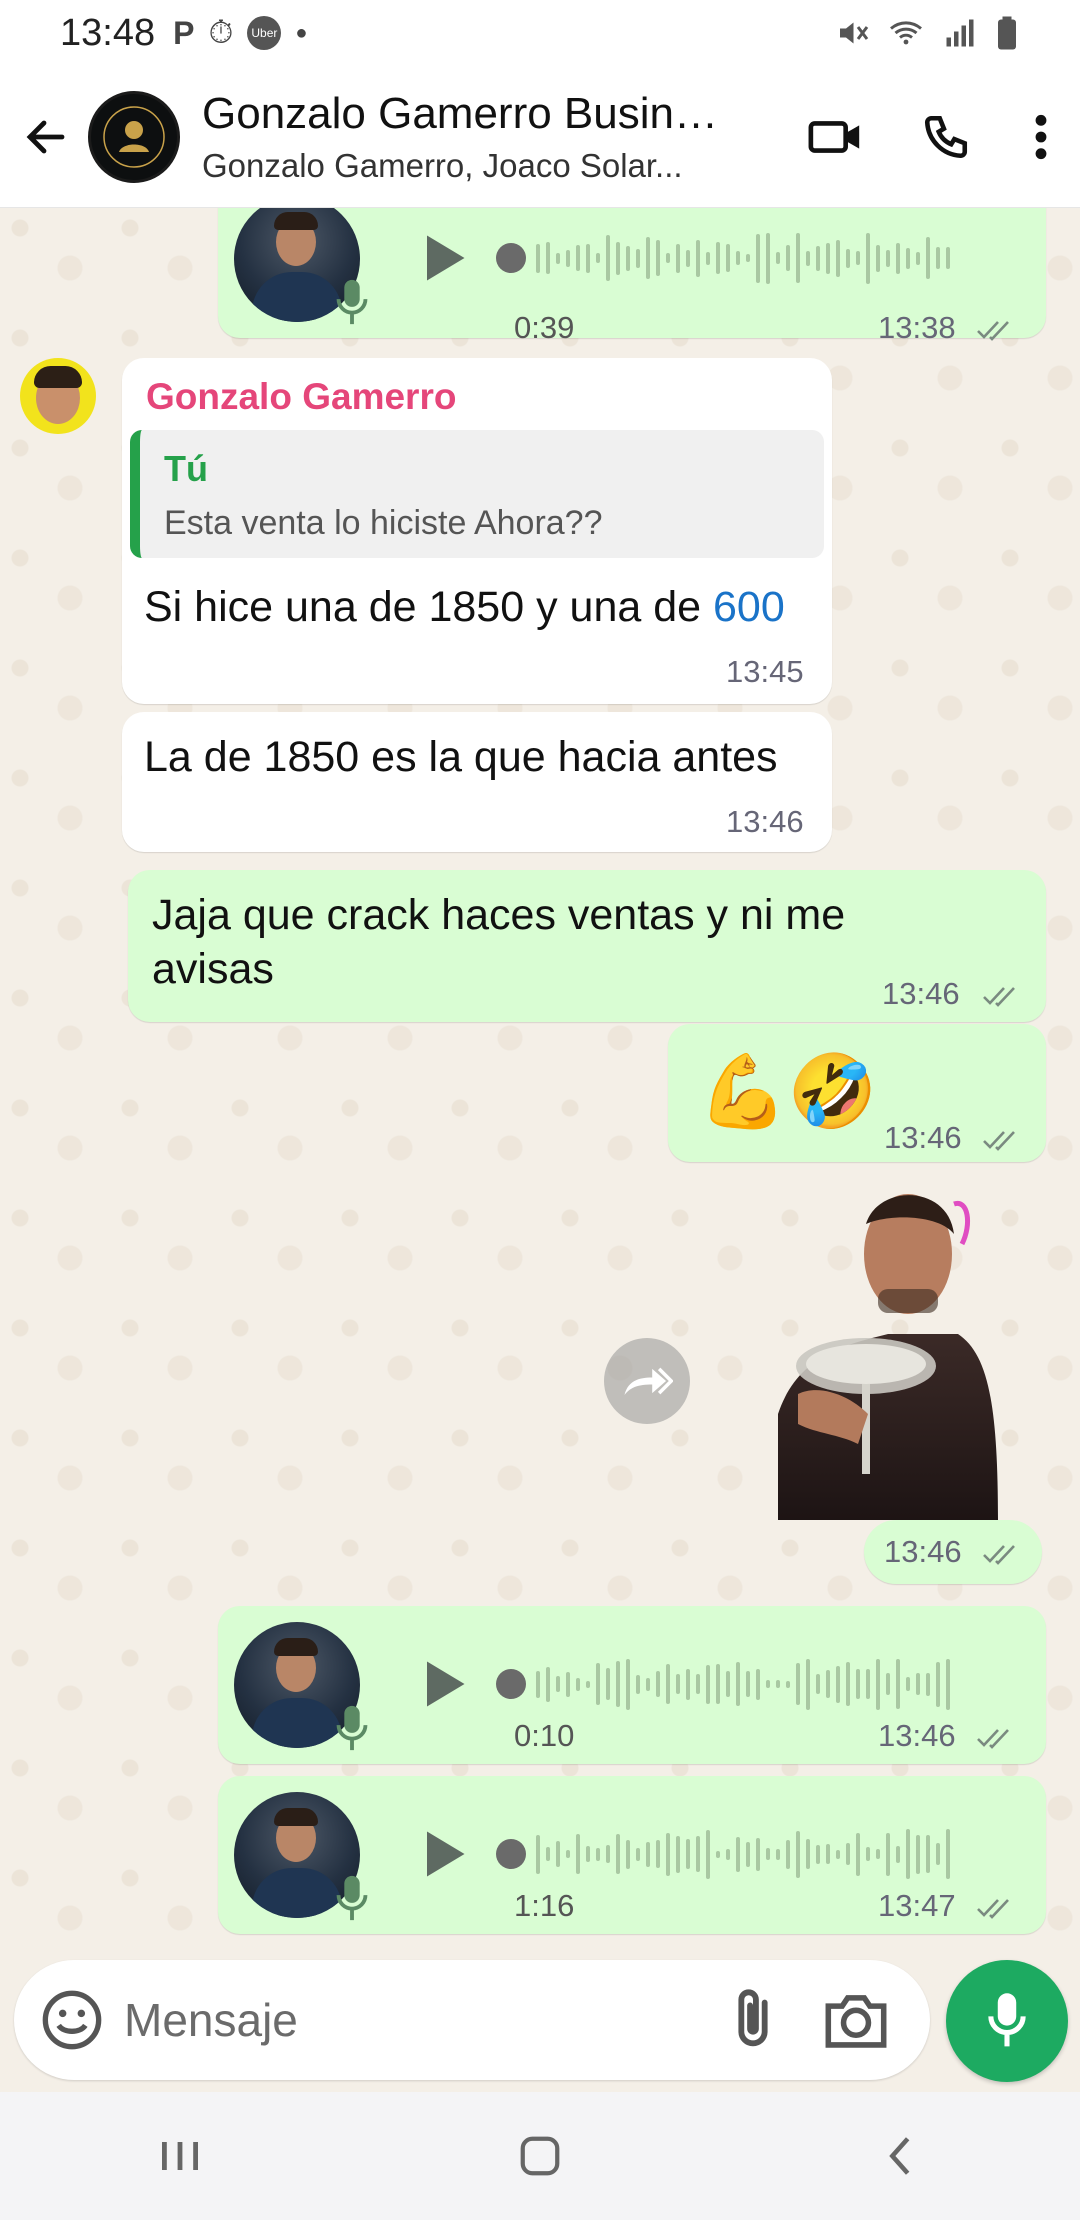 This screenshot has height=2220, width=1080. I want to click on chat-title: Gonzalo Gamerro Business, so click(472, 113).